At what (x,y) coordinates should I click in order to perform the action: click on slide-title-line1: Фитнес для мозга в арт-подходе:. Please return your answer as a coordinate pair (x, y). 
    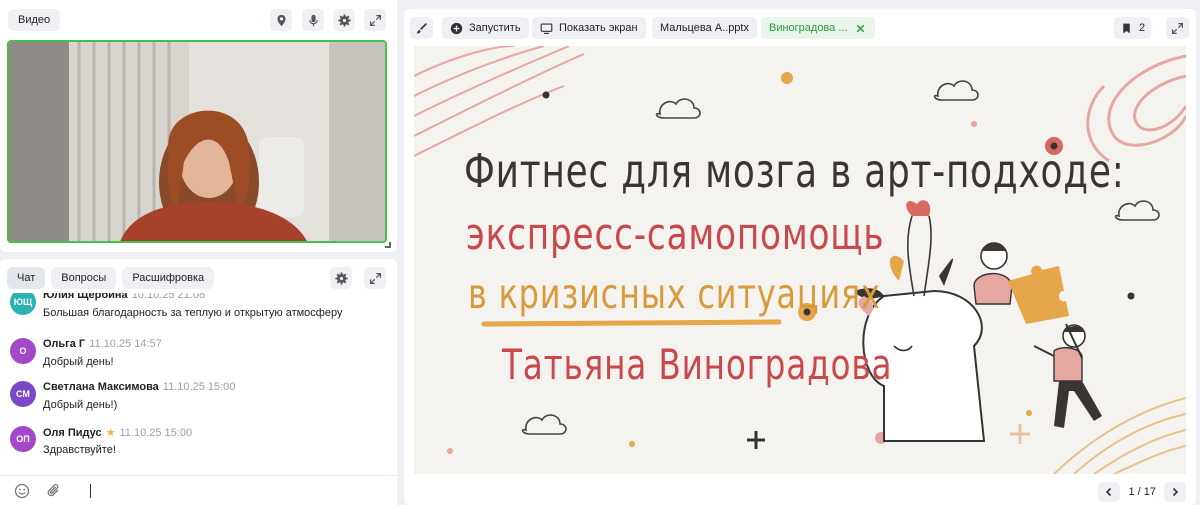
    Looking at the image, I should click on (794, 171).